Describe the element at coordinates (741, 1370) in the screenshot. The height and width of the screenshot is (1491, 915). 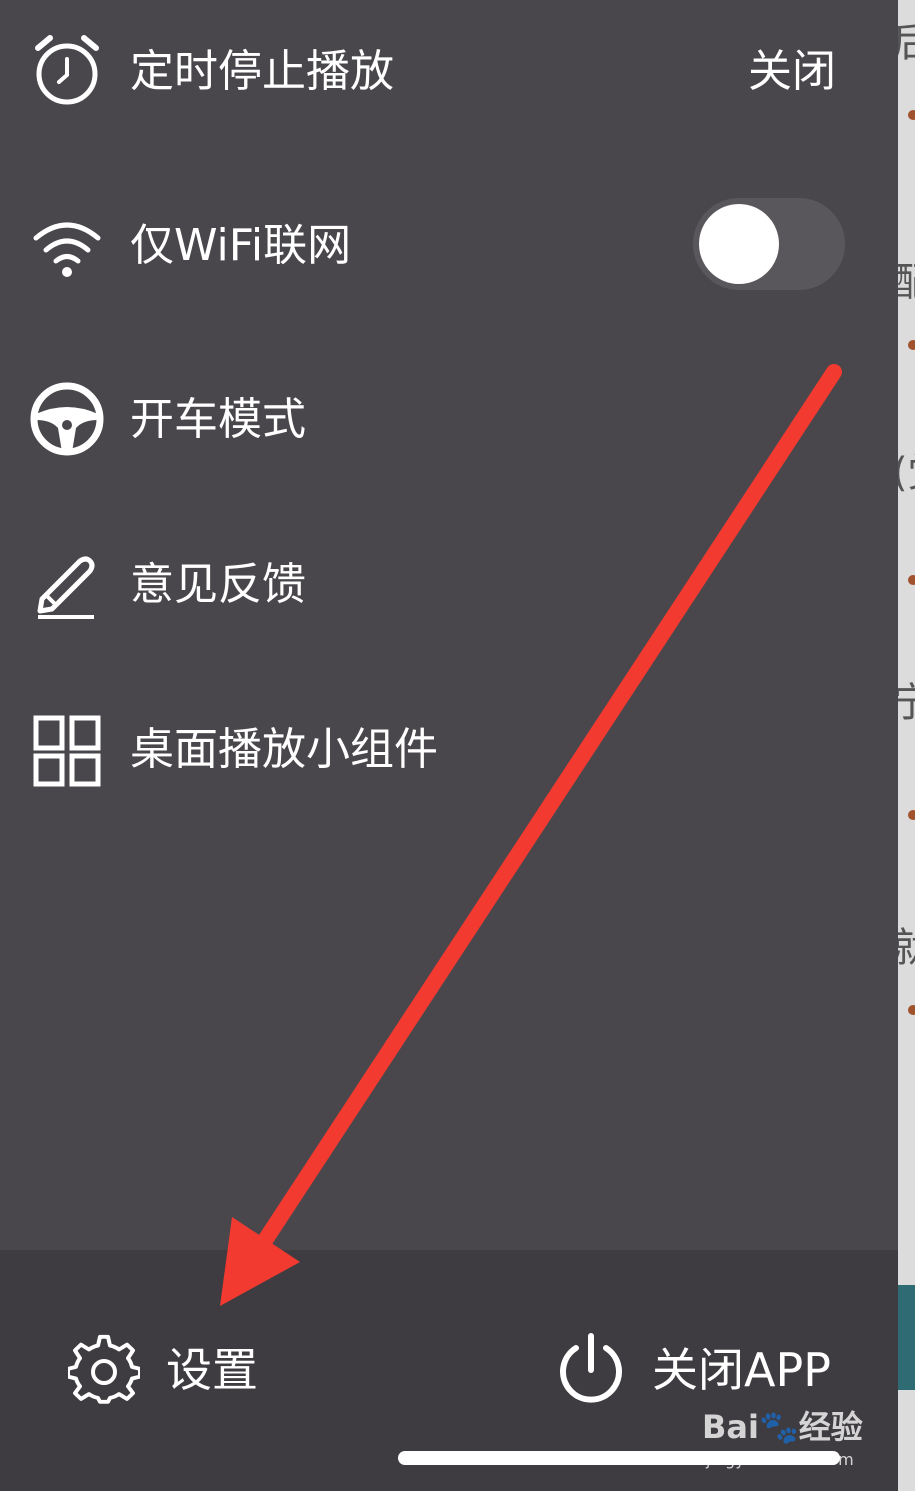
I see `close-app-label: 关闭APP` at that location.